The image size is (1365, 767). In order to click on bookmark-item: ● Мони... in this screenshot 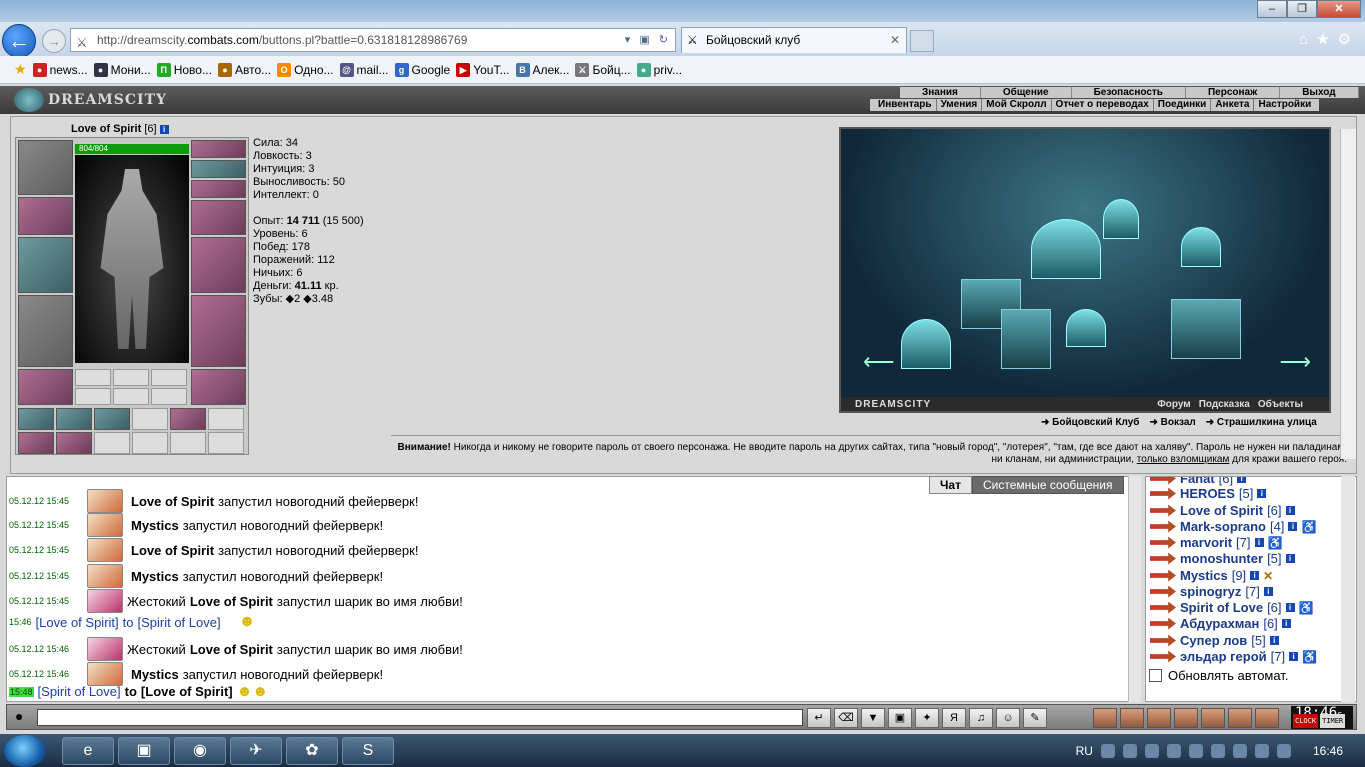, I will do `click(122, 69)`.